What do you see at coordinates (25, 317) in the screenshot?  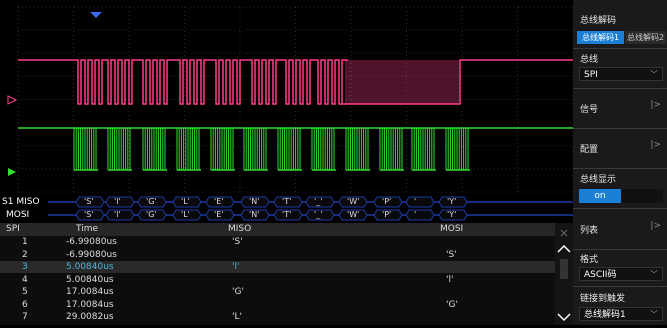 I see `table-cell: 7` at bounding box center [25, 317].